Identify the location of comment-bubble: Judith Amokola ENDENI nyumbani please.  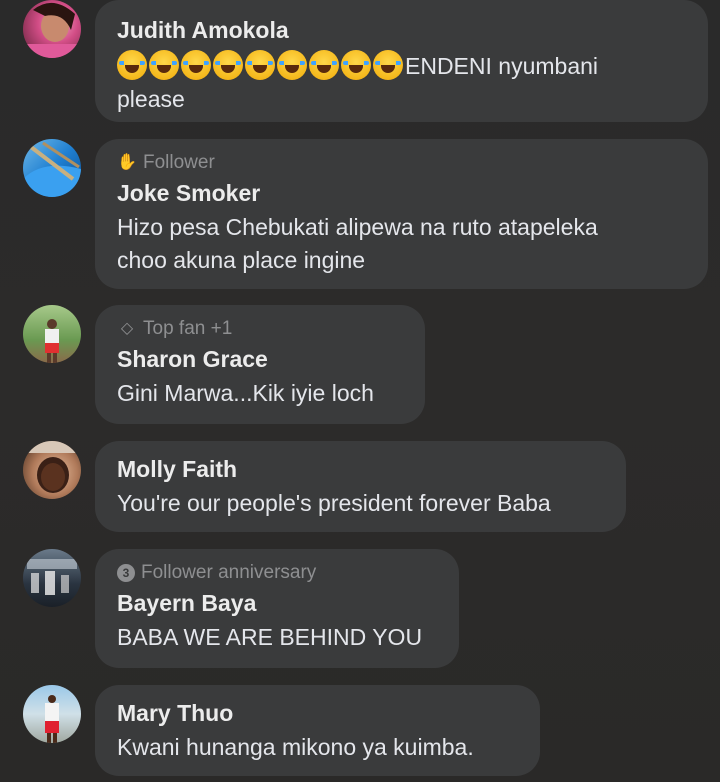
(401, 61).